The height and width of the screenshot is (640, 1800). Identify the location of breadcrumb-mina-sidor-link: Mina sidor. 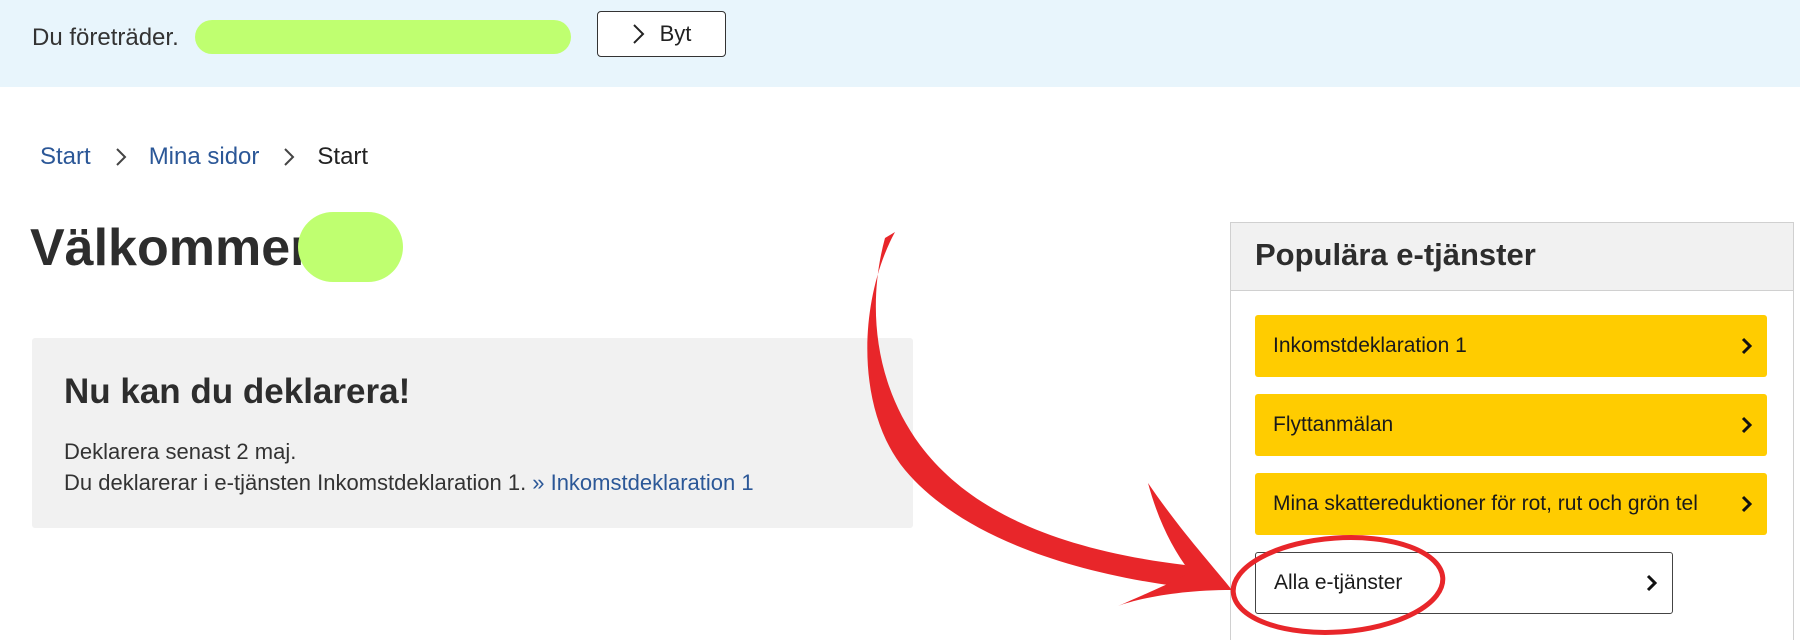
(204, 157).